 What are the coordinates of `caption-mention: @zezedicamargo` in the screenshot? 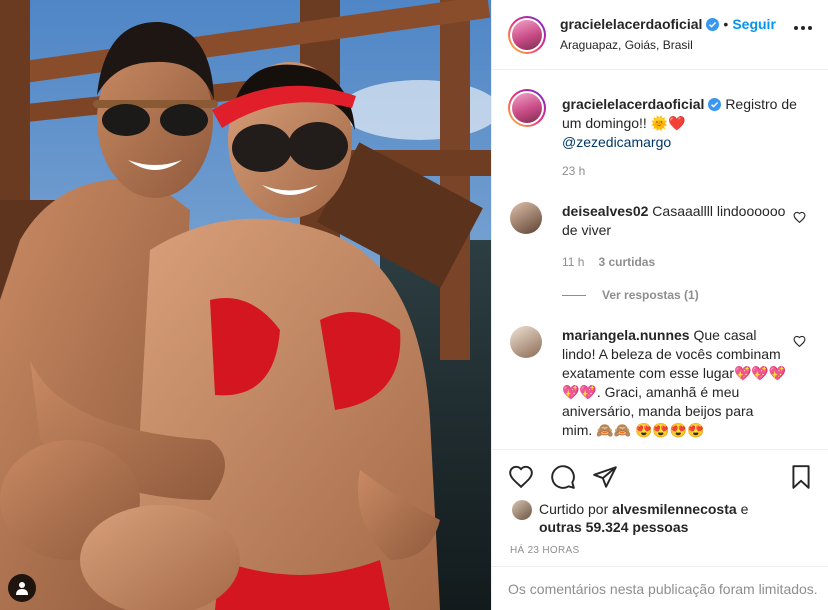 It's located at (616, 142).